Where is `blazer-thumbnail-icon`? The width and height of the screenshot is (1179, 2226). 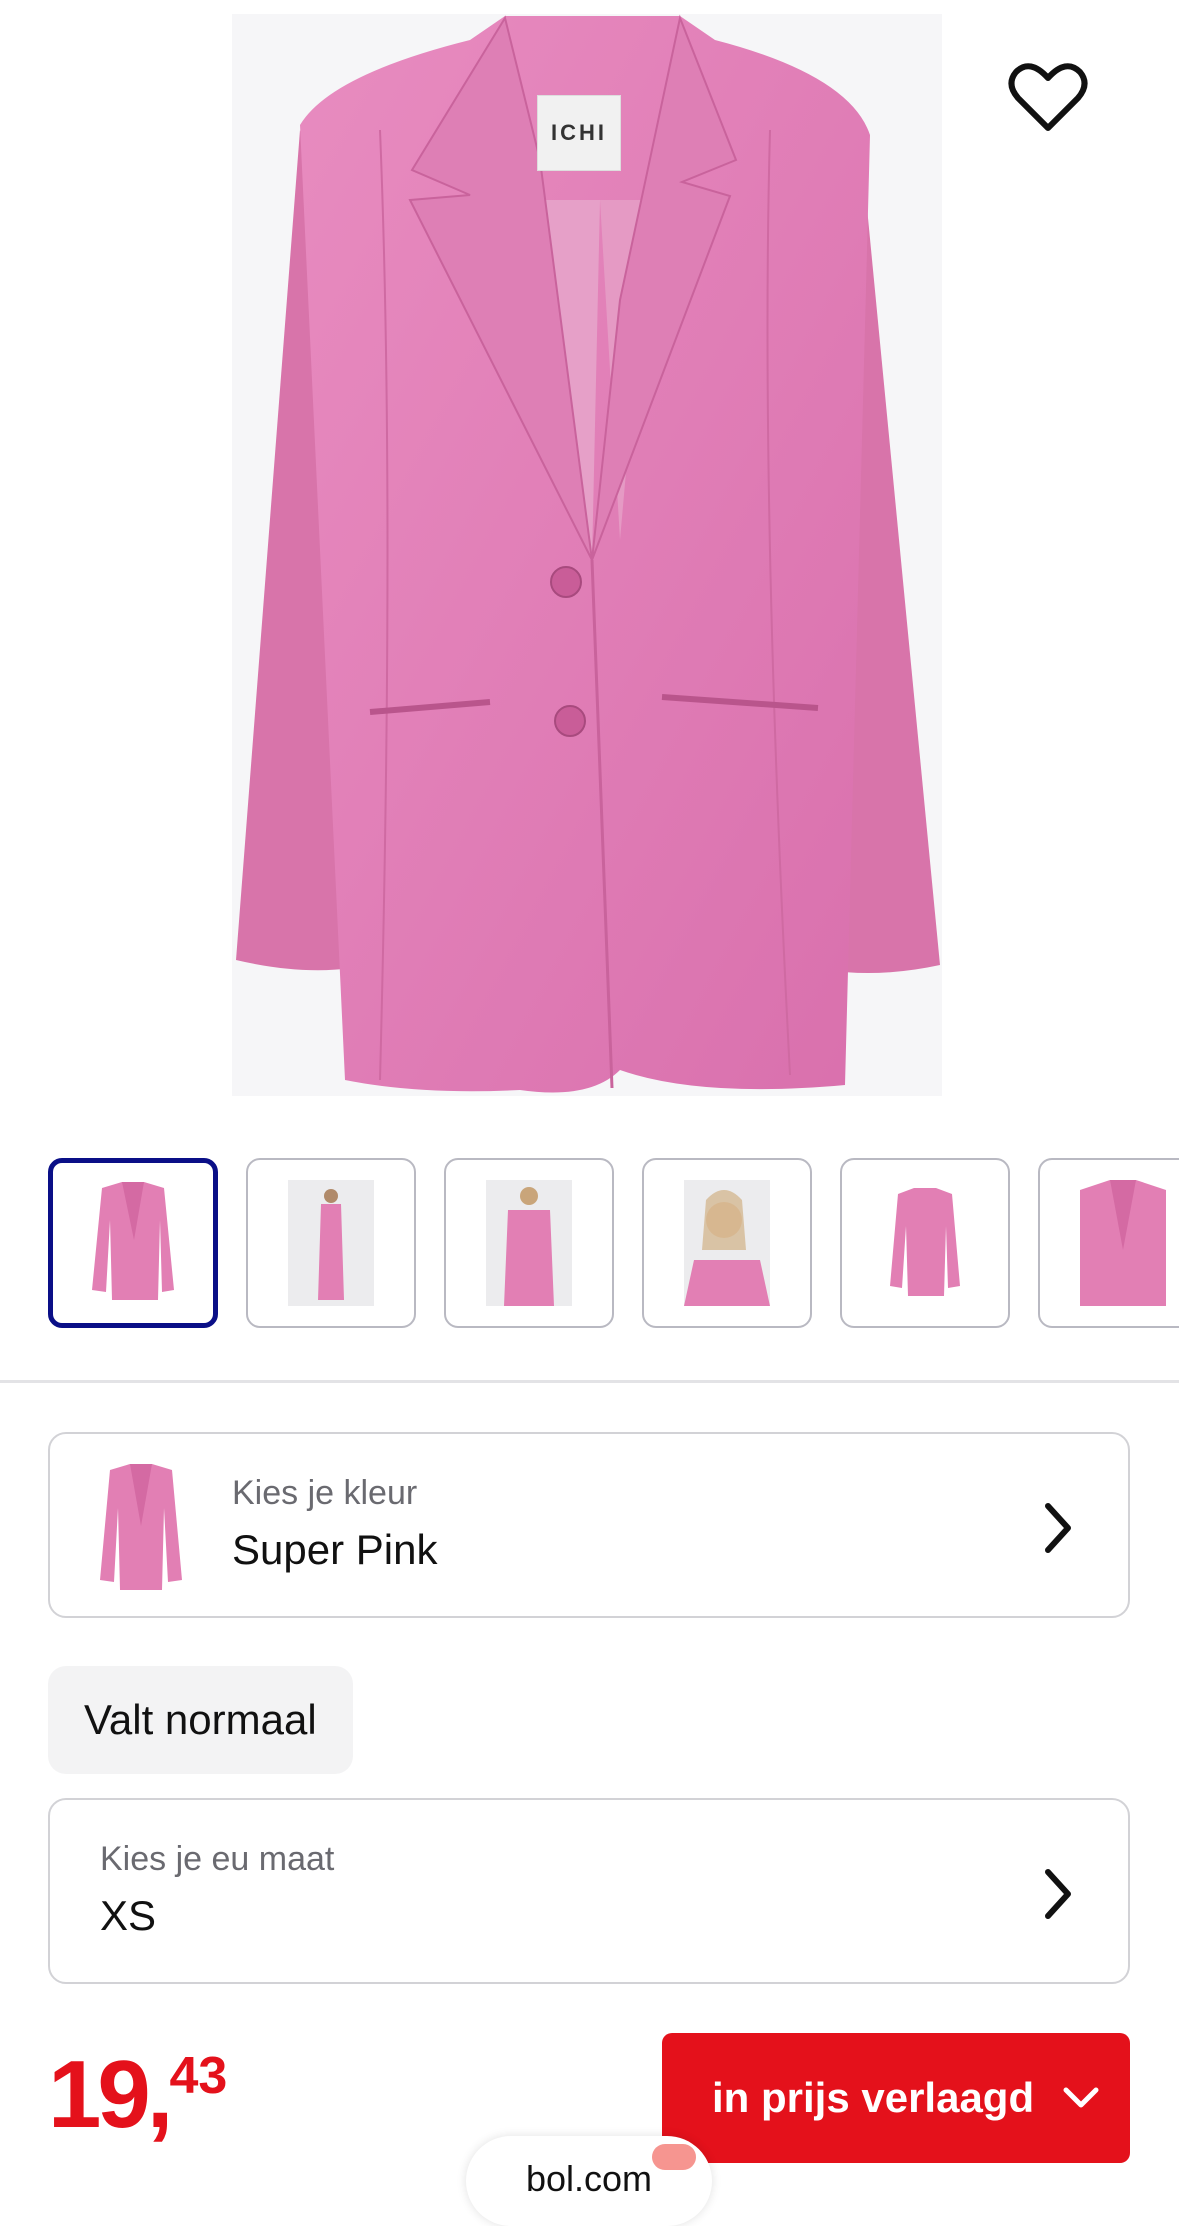 blazer-thumbnail-icon is located at coordinates (133, 1241).